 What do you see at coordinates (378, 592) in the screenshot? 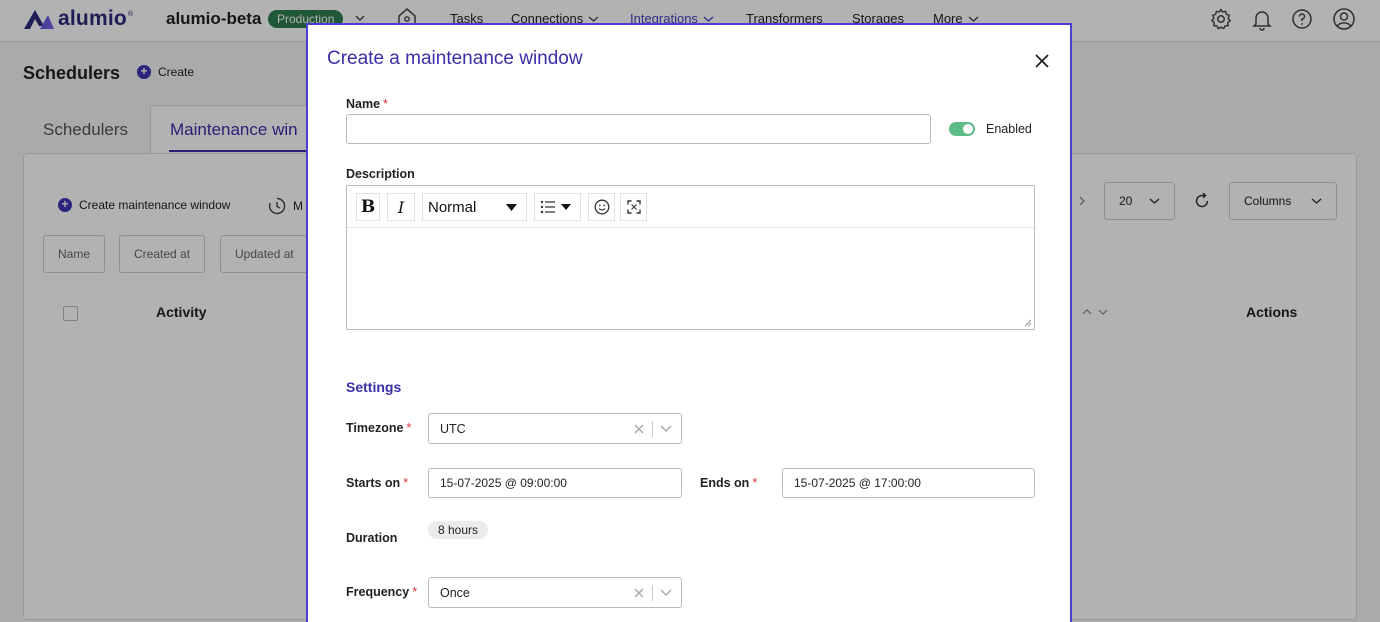
I see `frequency-label-text: Frequency` at bounding box center [378, 592].